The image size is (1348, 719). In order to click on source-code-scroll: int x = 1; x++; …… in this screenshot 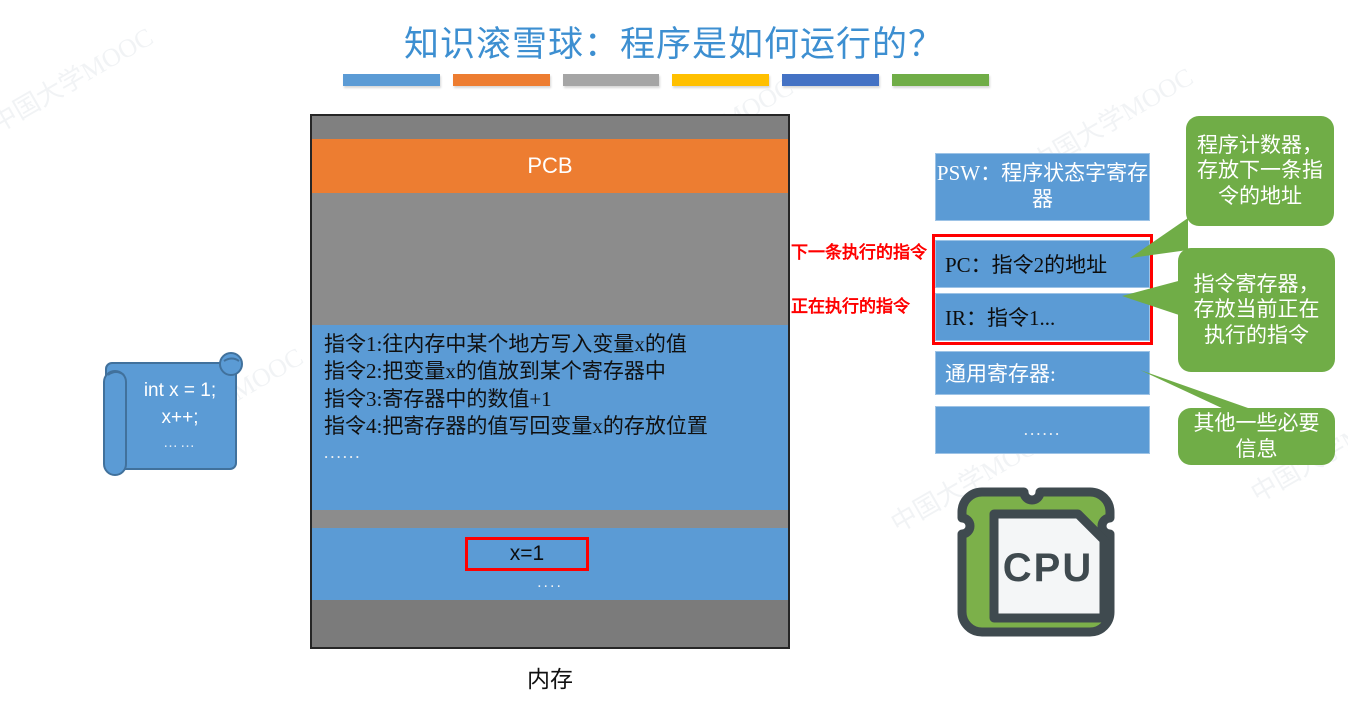, I will do `click(170, 415)`.